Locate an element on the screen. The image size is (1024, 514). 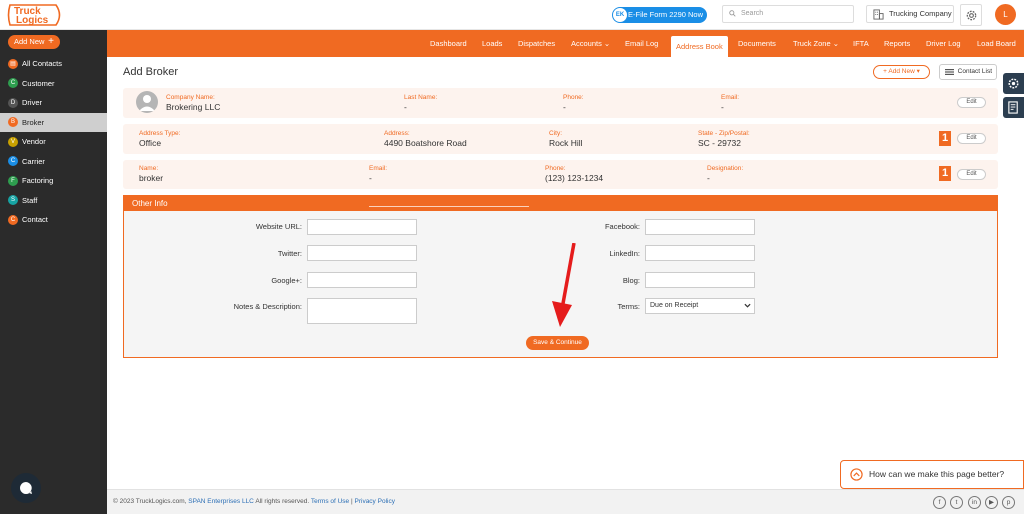
user-avatar: L is located at coordinates (1005, 14).